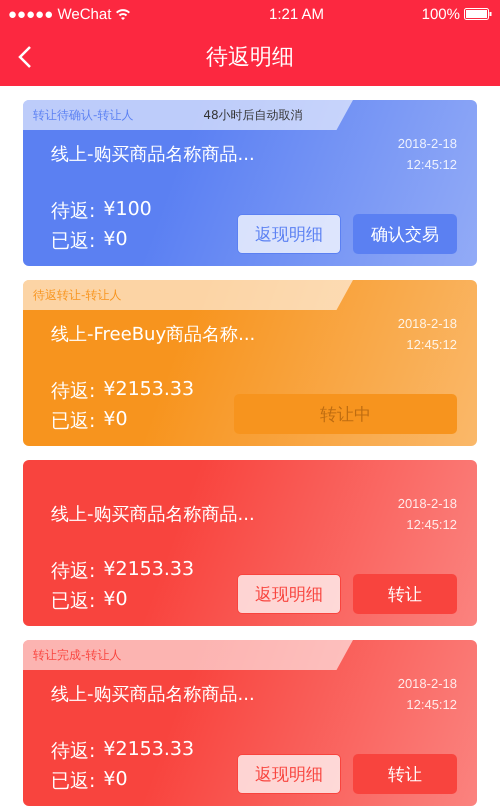 The image size is (500, 806). What do you see at coordinates (123, 14) in the screenshot?
I see `wifi-icon` at bounding box center [123, 14].